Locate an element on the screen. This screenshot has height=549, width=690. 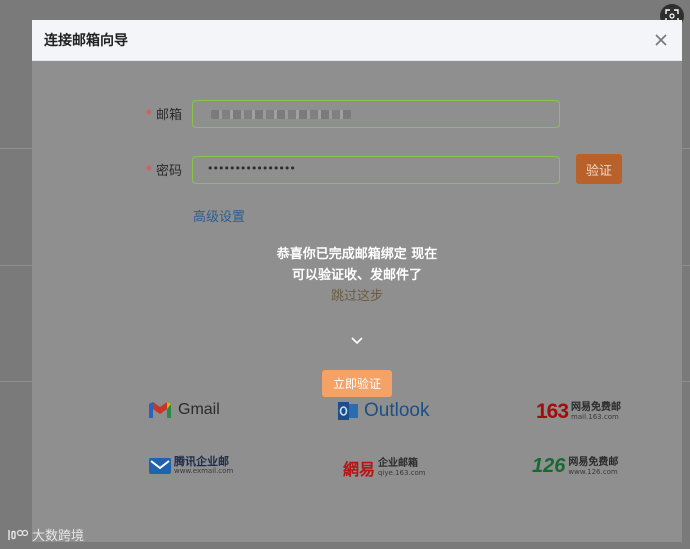
tencent-logo-cn: 腾讯企业邮 is located at coordinates (201, 461).